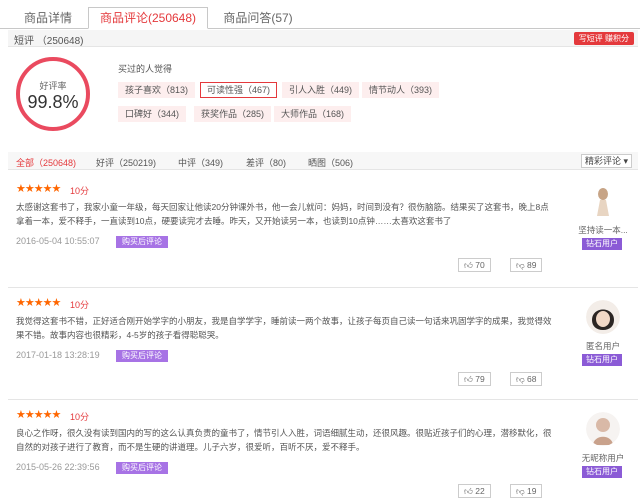  I want to click on impression-tag: 获奖作品（285), so click(233, 114).